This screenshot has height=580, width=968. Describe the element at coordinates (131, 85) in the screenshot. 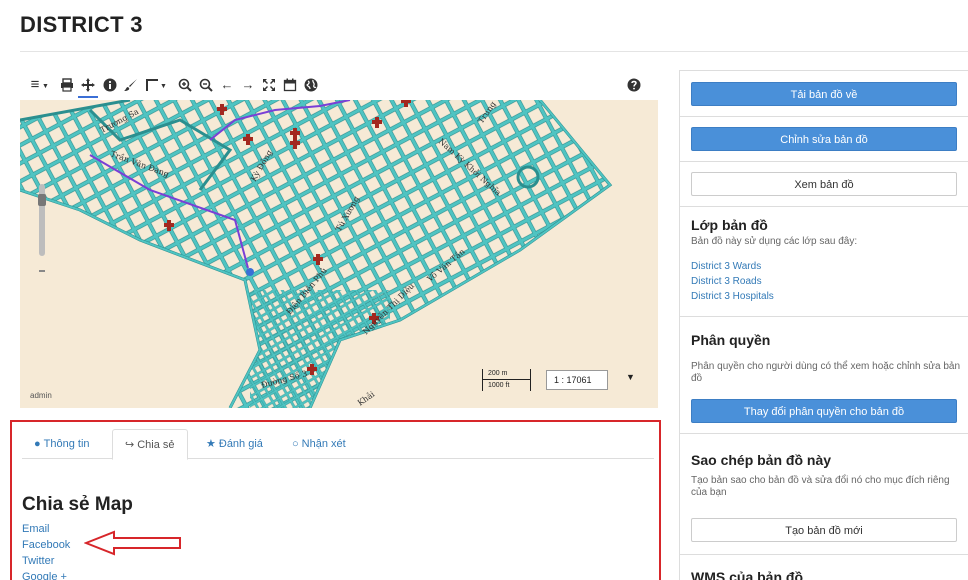

I see `draw-icon` at that location.